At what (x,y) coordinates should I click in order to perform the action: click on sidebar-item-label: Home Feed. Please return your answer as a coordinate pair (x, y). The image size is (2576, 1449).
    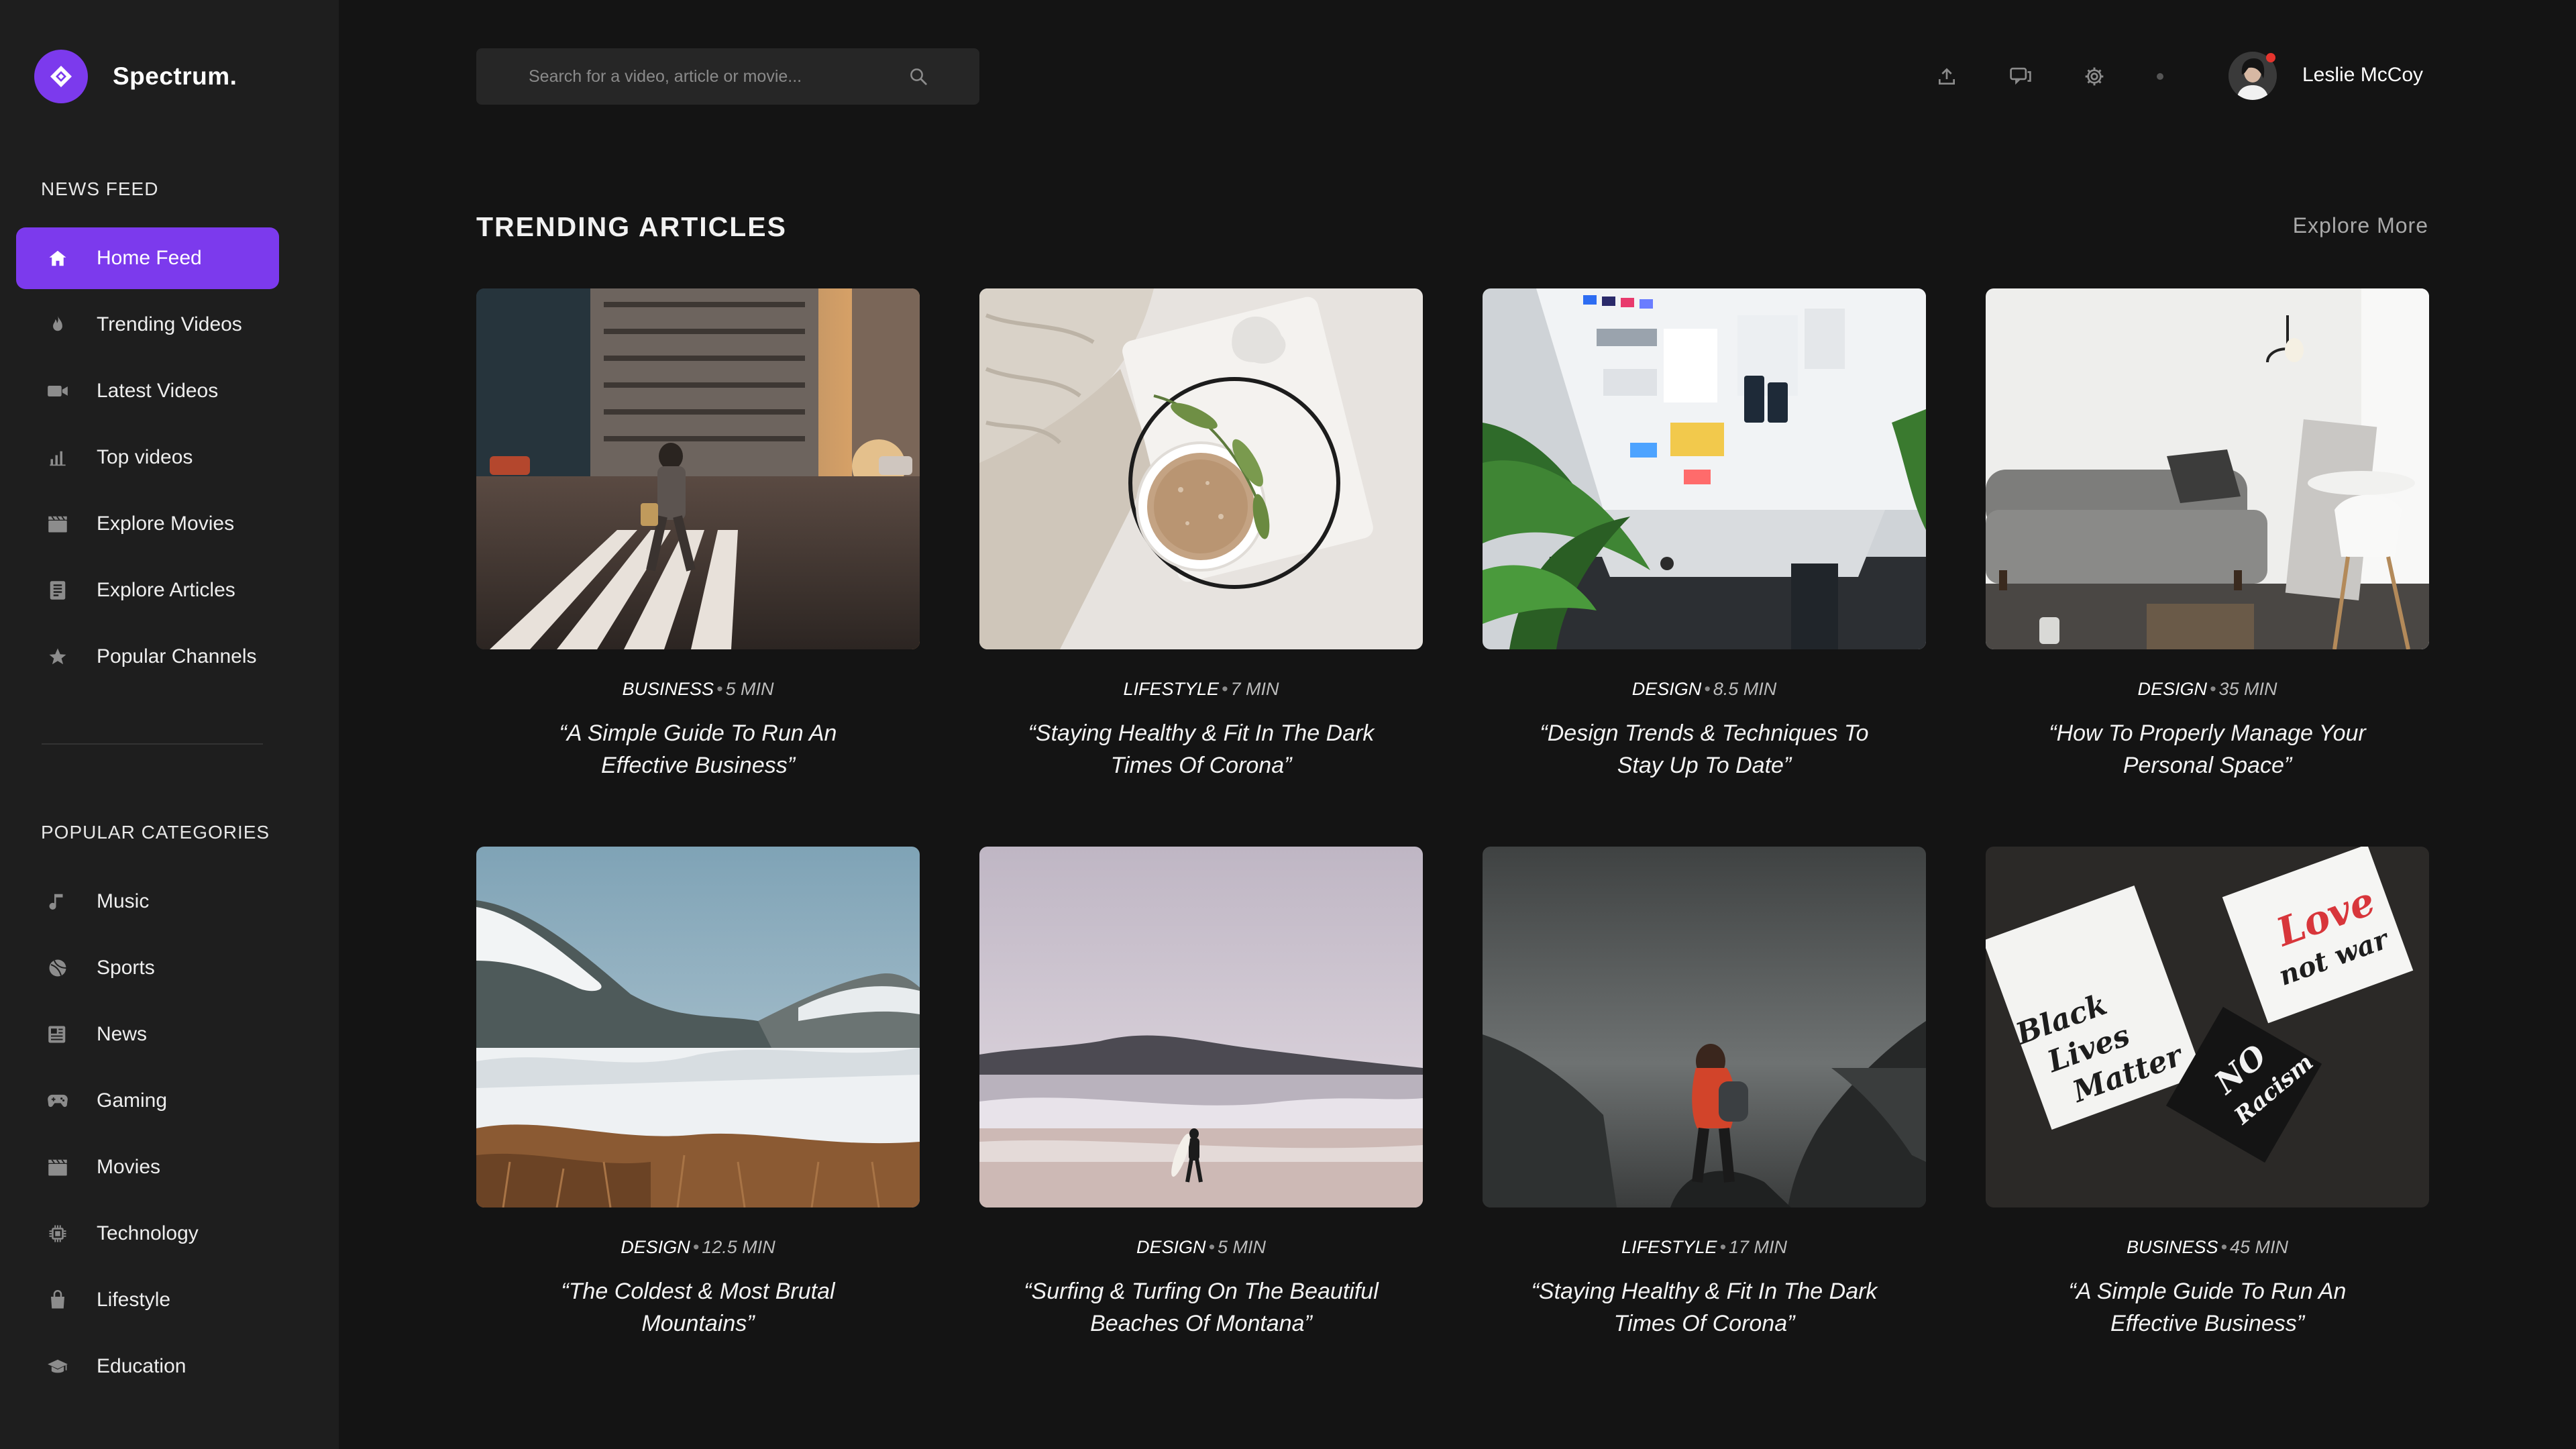
    Looking at the image, I should click on (149, 258).